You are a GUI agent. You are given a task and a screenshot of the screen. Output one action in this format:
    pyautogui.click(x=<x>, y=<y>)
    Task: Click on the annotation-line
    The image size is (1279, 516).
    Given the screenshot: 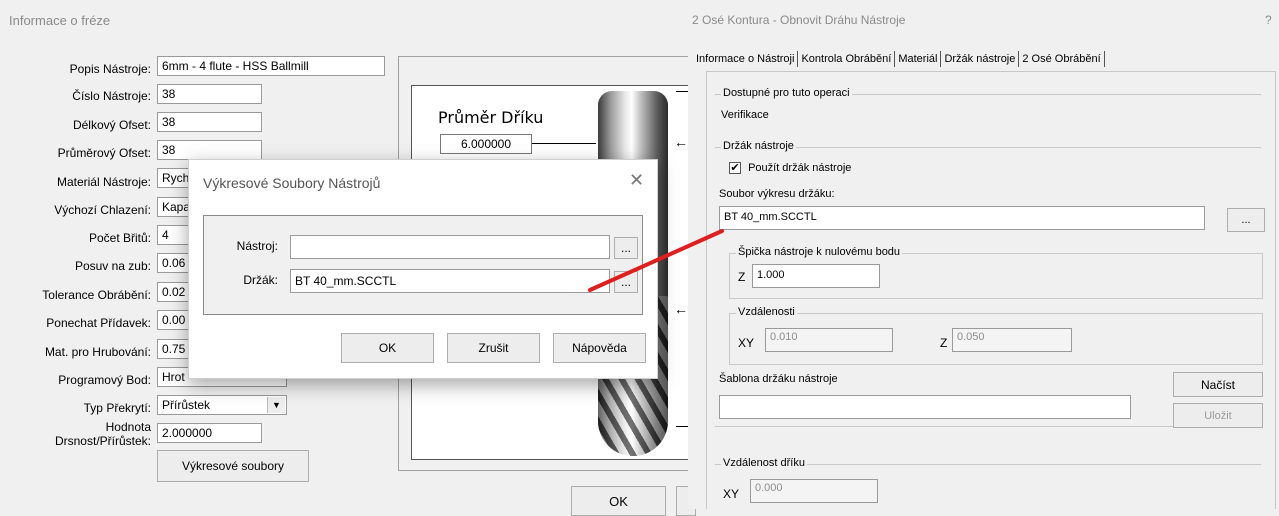 What is the action you would take?
    pyautogui.click(x=656, y=260)
    